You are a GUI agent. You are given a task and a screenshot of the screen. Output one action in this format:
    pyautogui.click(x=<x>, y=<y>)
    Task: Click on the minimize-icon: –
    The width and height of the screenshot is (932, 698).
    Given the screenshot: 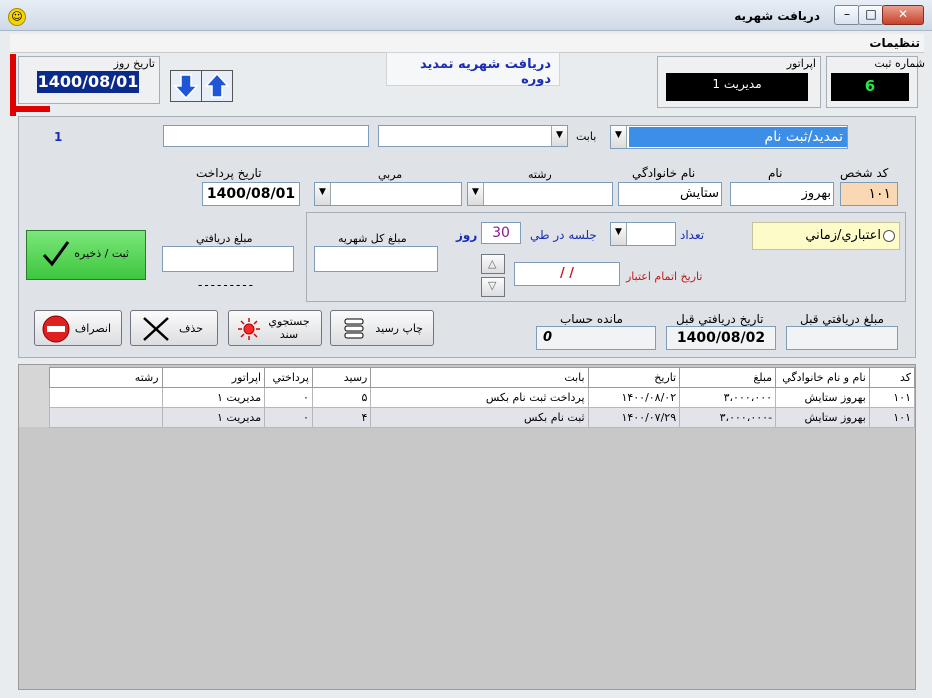 What is the action you would take?
    pyautogui.click(x=847, y=14)
    